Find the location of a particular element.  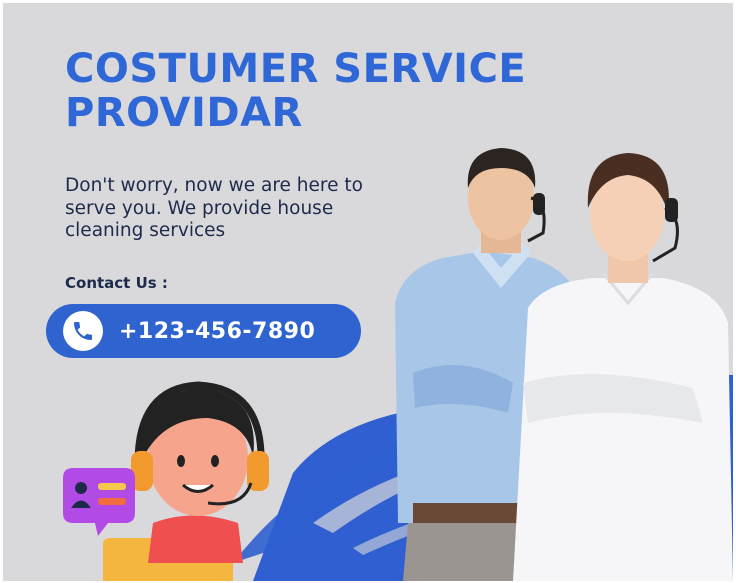

contact-card-chat-icon is located at coordinates (99, 502).